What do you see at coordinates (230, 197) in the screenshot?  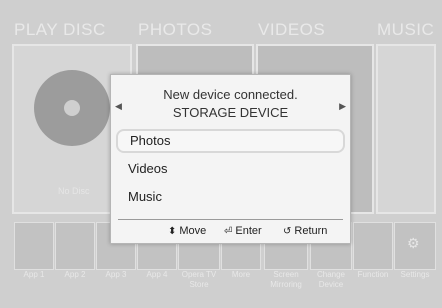 I see `option-music: Music` at bounding box center [230, 197].